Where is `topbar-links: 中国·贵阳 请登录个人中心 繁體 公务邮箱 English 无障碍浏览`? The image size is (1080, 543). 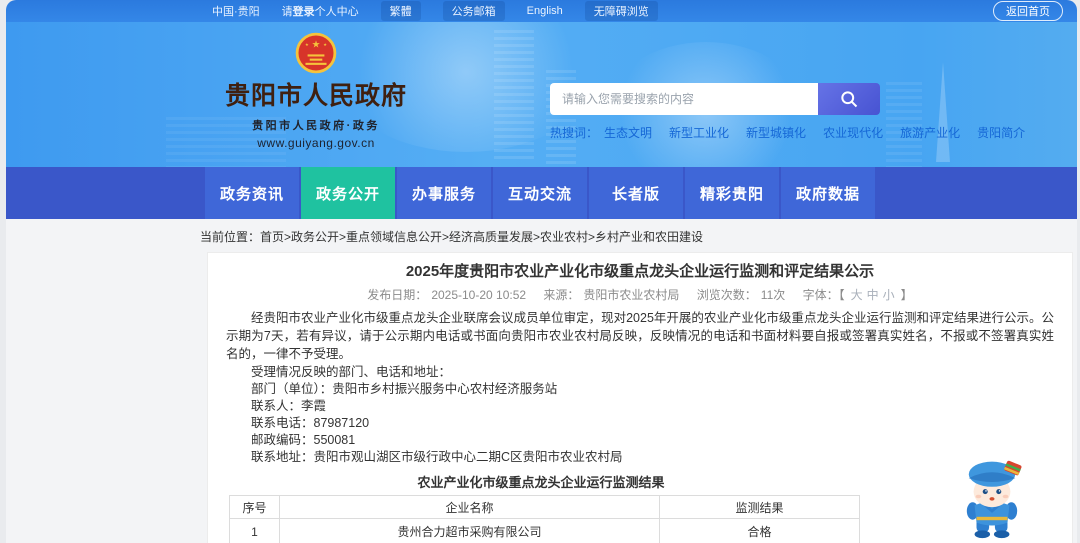 topbar-links: 中国·贵阳 请登录个人中心 繁體 公务邮箱 English 无障碍浏览 is located at coordinates (446, 11).